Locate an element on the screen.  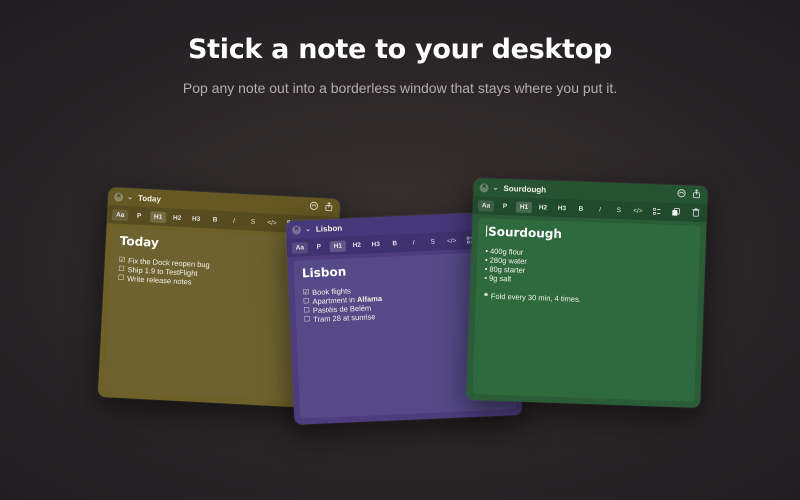
copy-icon is located at coordinates (676, 212).